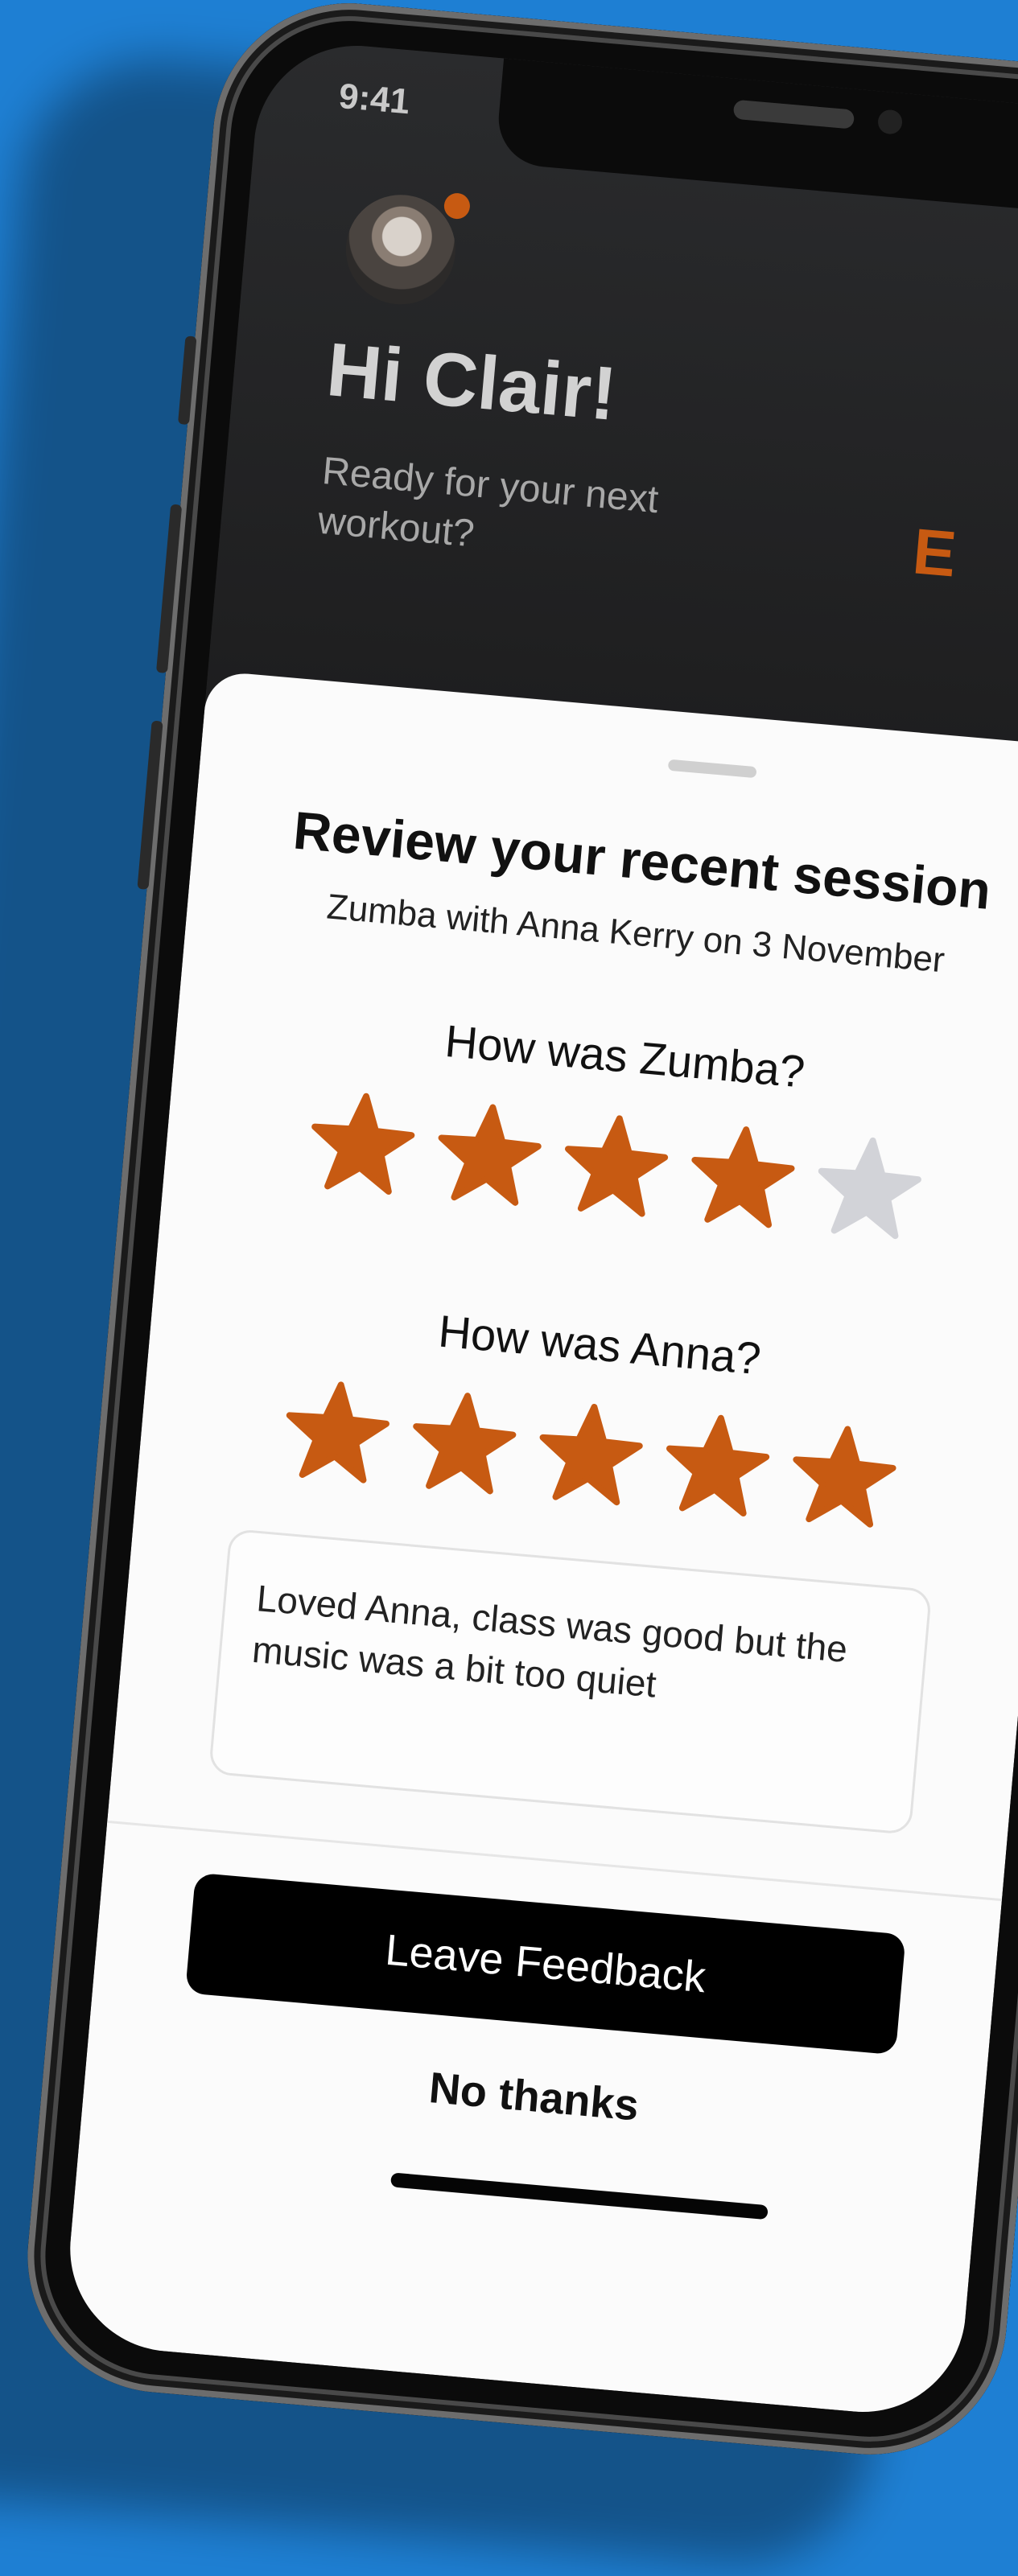 The width and height of the screenshot is (1018, 2576). I want to click on avatar, so click(401, 249).